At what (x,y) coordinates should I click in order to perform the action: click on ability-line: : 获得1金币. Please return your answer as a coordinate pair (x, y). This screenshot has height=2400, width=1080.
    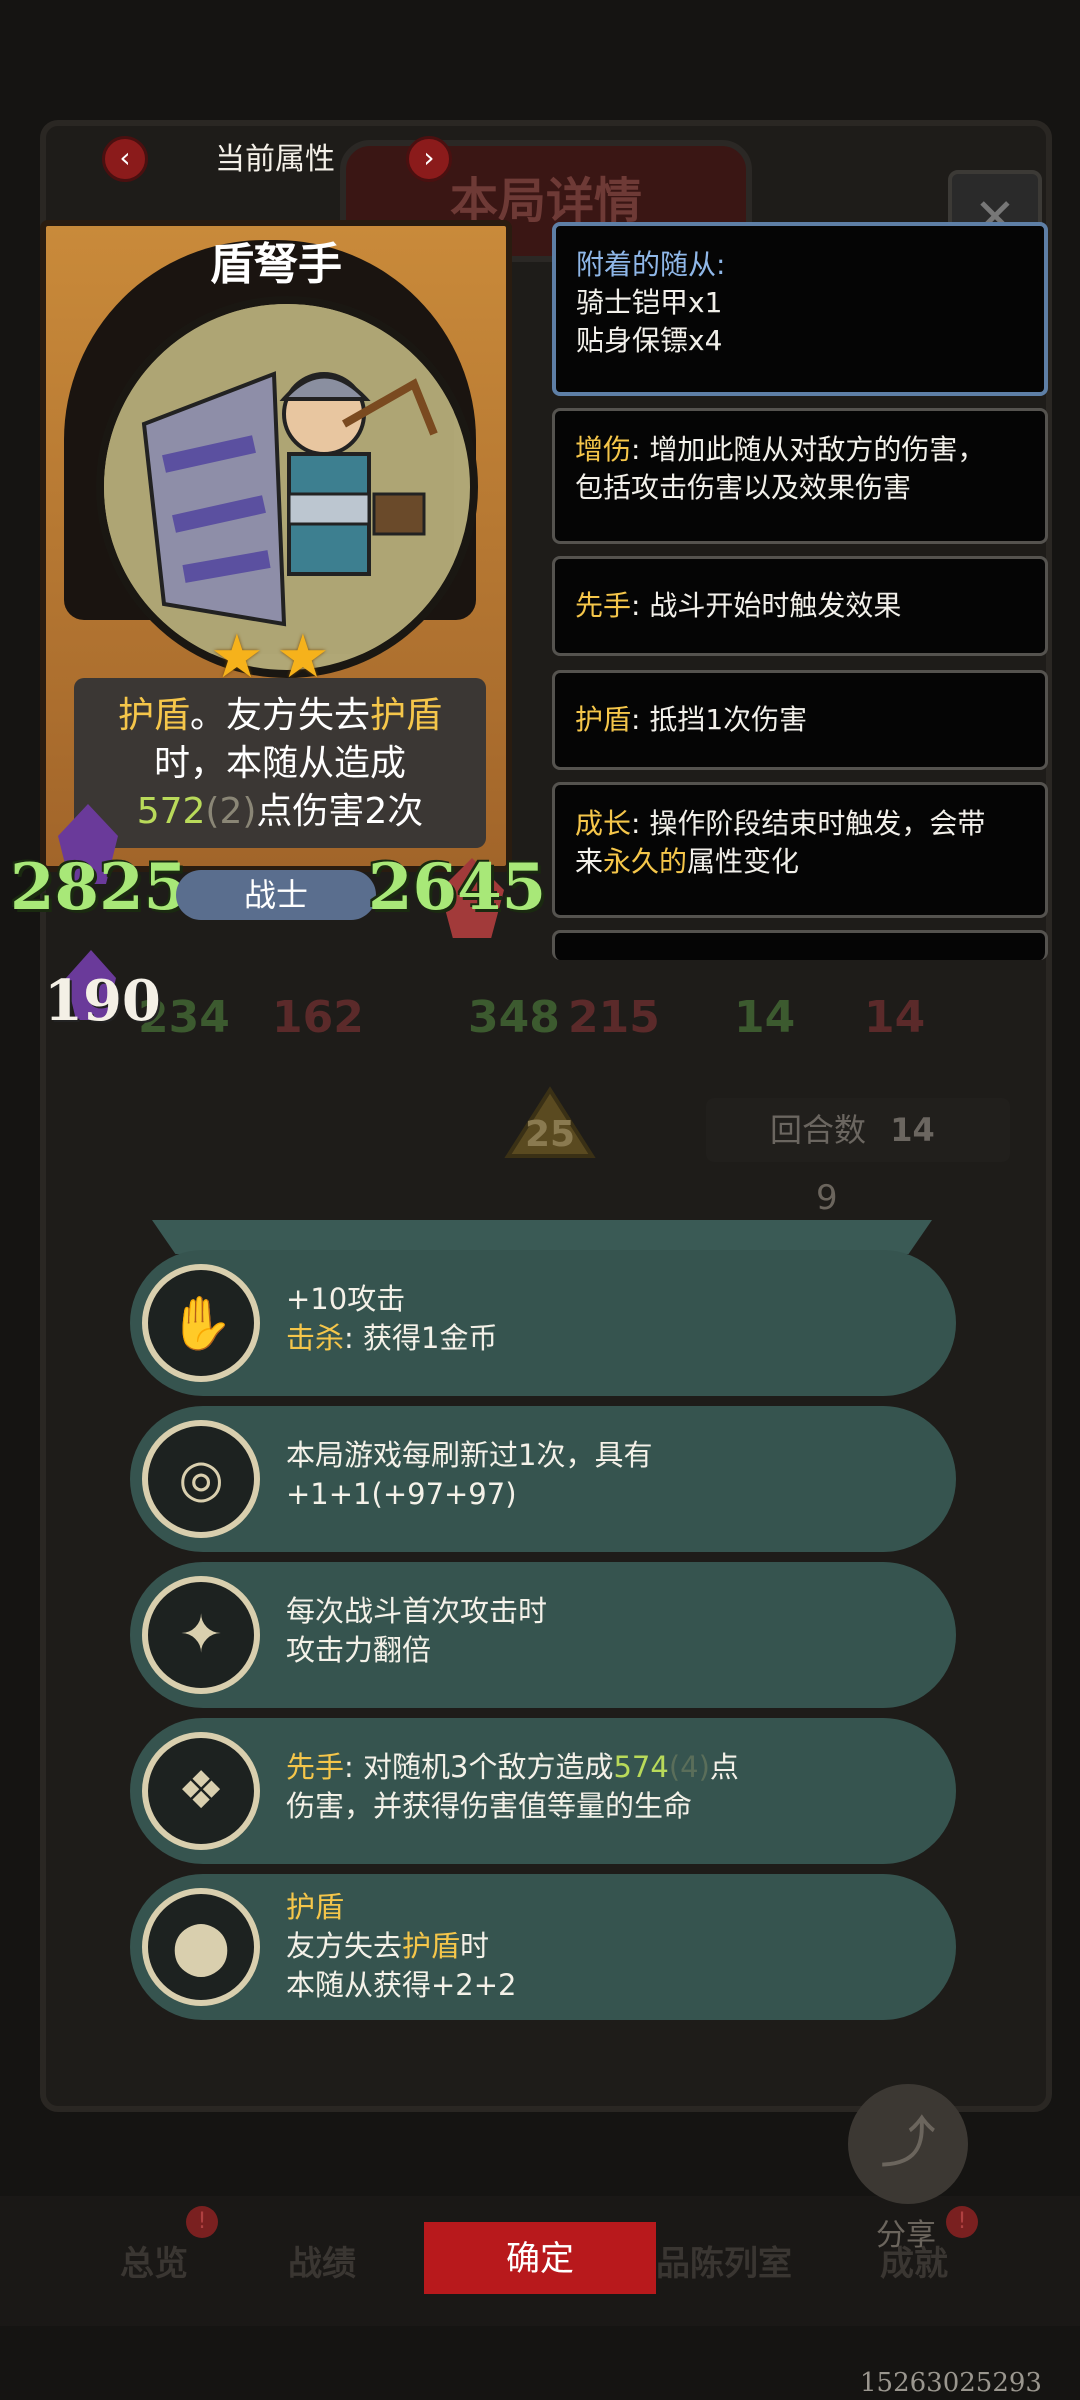
    Looking at the image, I should click on (421, 1338).